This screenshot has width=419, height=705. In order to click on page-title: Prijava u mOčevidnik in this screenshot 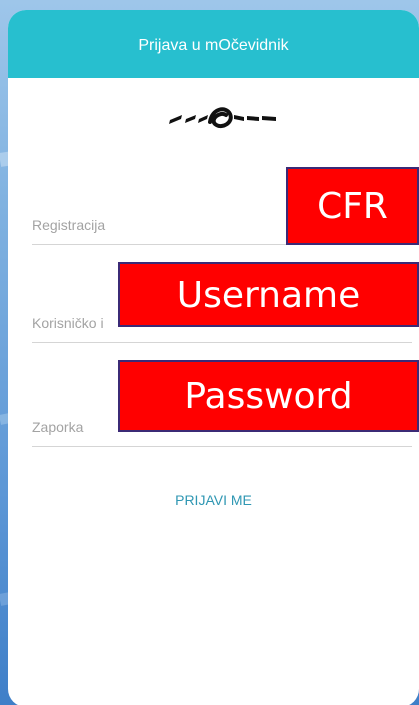, I will do `click(213, 45)`.